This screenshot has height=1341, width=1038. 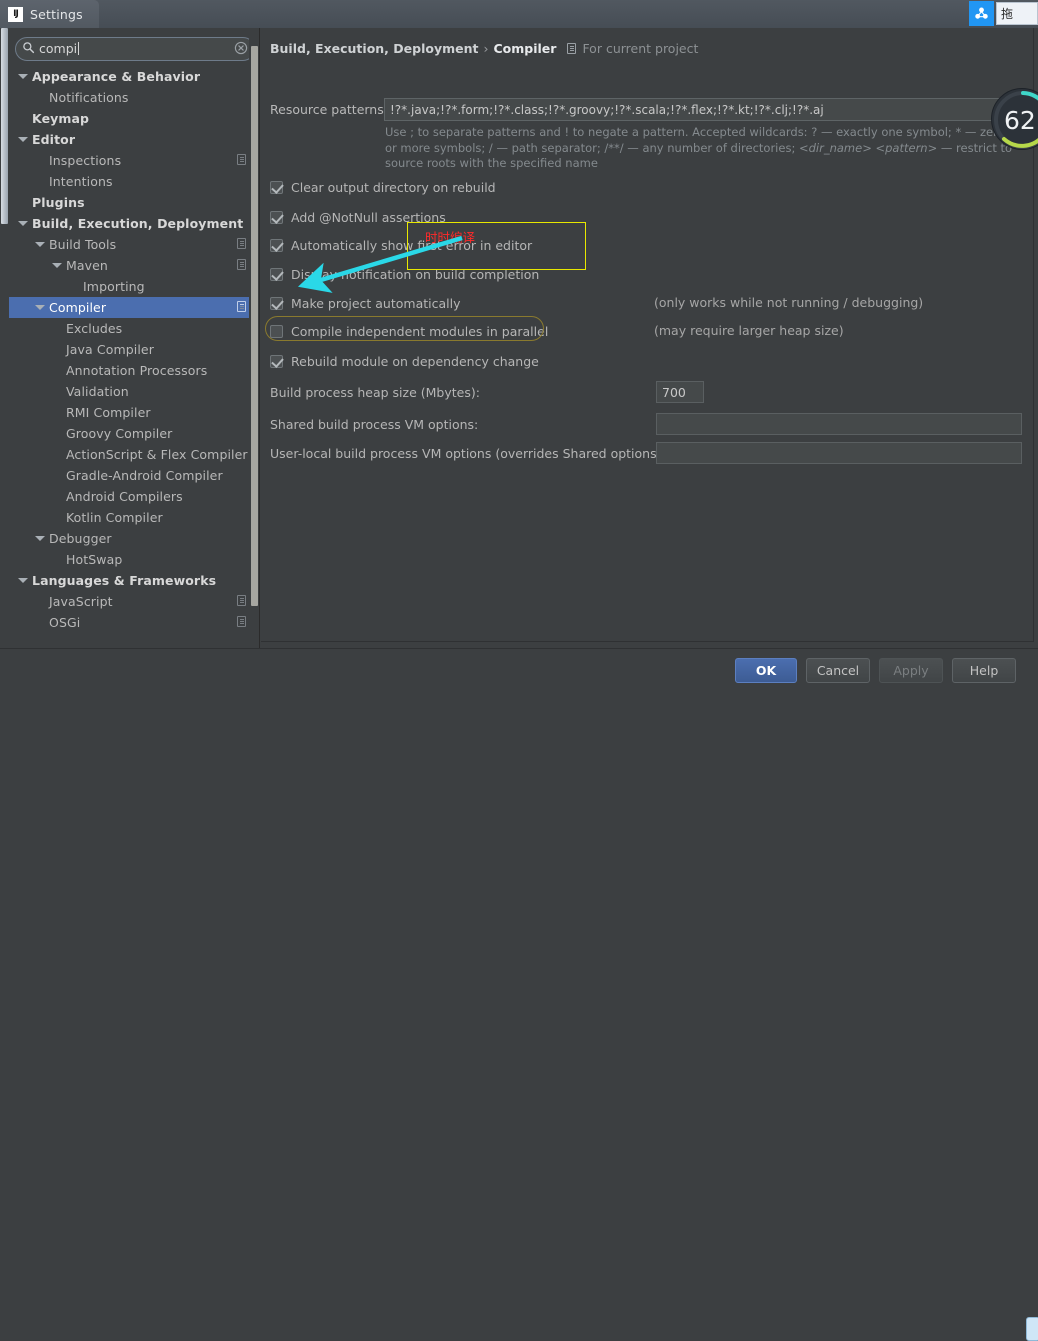 I want to click on checkbox-label: Rebuild module on dependency change, so click(x=415, y=361).